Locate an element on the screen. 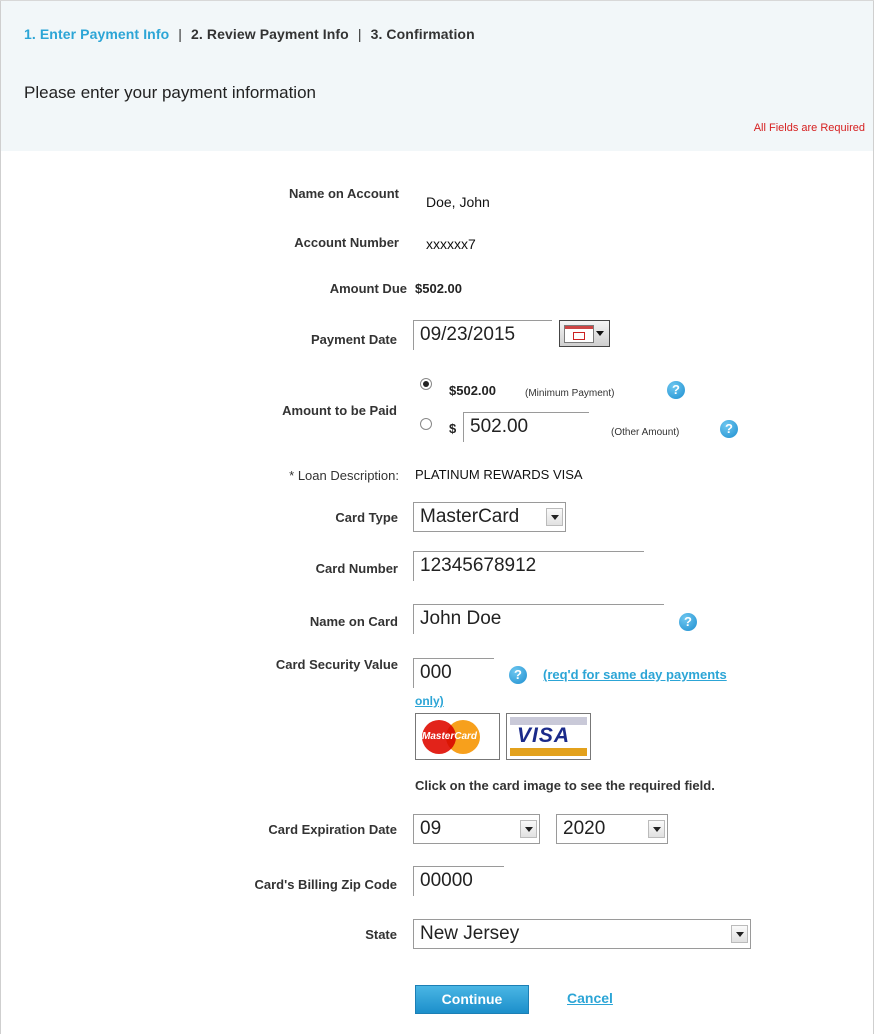 The height and width of the screenshot is (1034, 881). other-amount-radio is located at coordinates (426, 424).